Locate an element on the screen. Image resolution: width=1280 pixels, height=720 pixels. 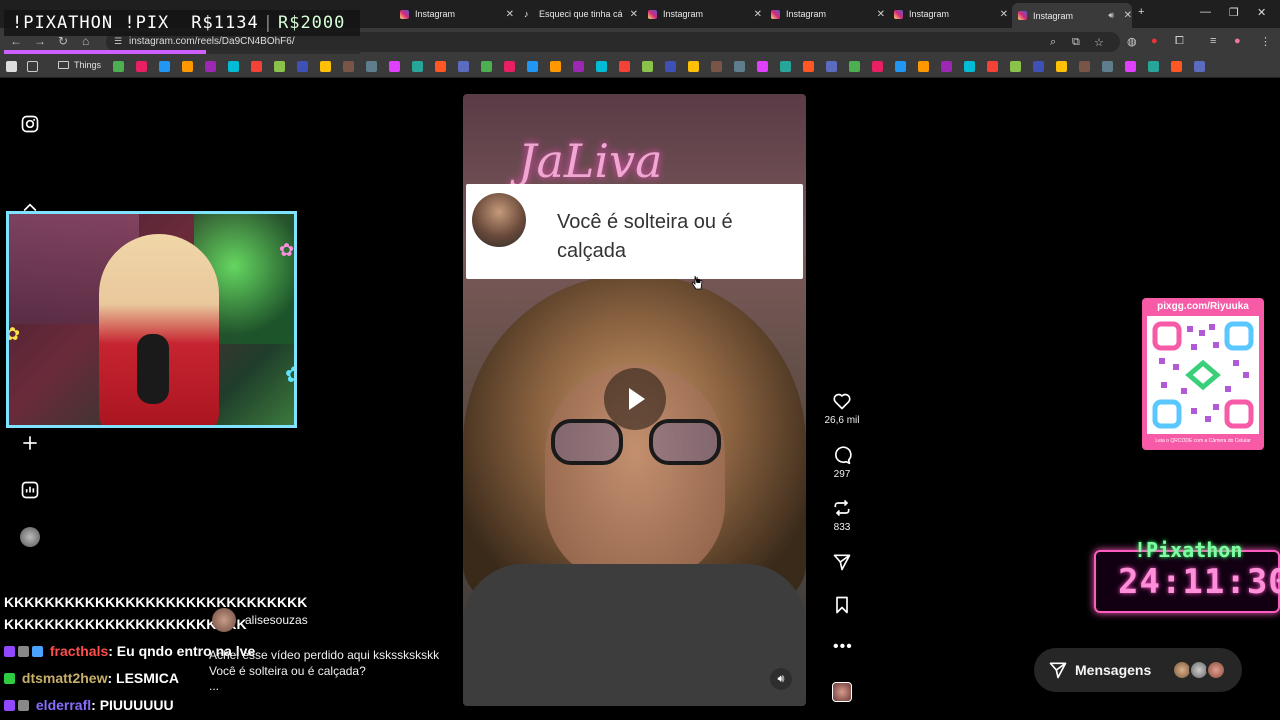
instagram-logo-icon is located at coordinates (30, 124).